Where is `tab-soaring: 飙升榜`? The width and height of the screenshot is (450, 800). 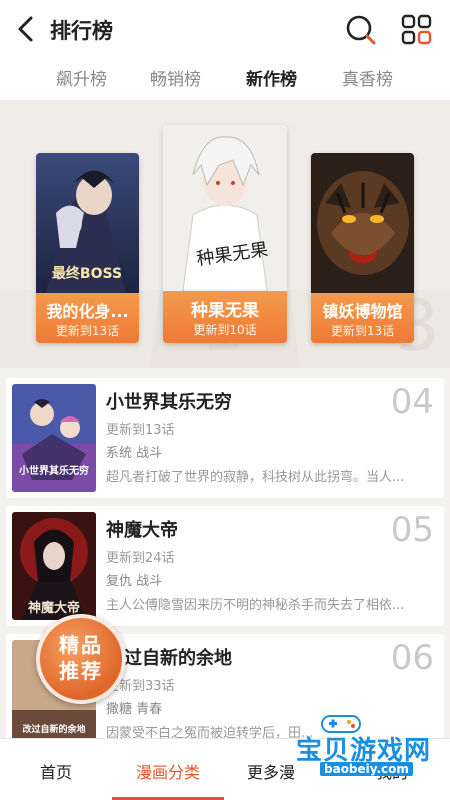
tab-soaring: 飙升榜 is located at coordinates (81, 77).